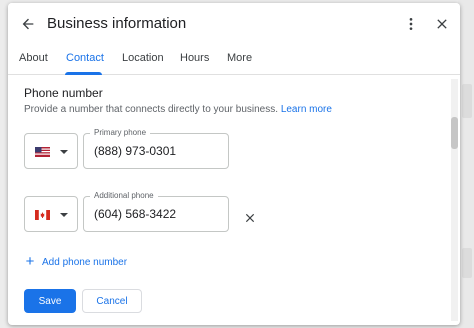 This screenshot has height=328, width=474. I want to click on more-options-button, so click(411, 24).